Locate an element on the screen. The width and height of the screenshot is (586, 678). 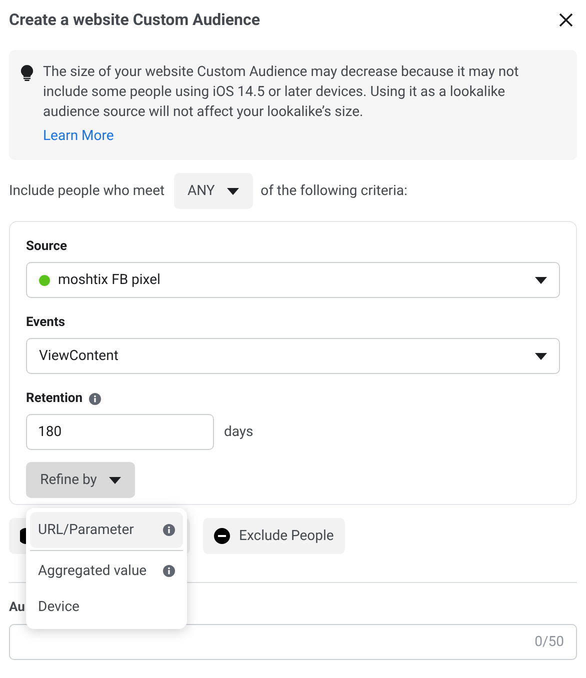
events-select: ViewContent is located at coordinates (293, 356).